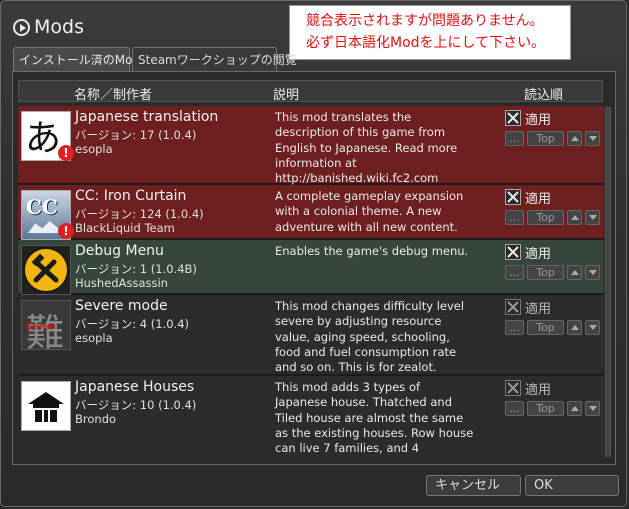 The height and width of the screenshot is (509, 629). I want to click on mod-name: Severe mode, so click(121, 306).